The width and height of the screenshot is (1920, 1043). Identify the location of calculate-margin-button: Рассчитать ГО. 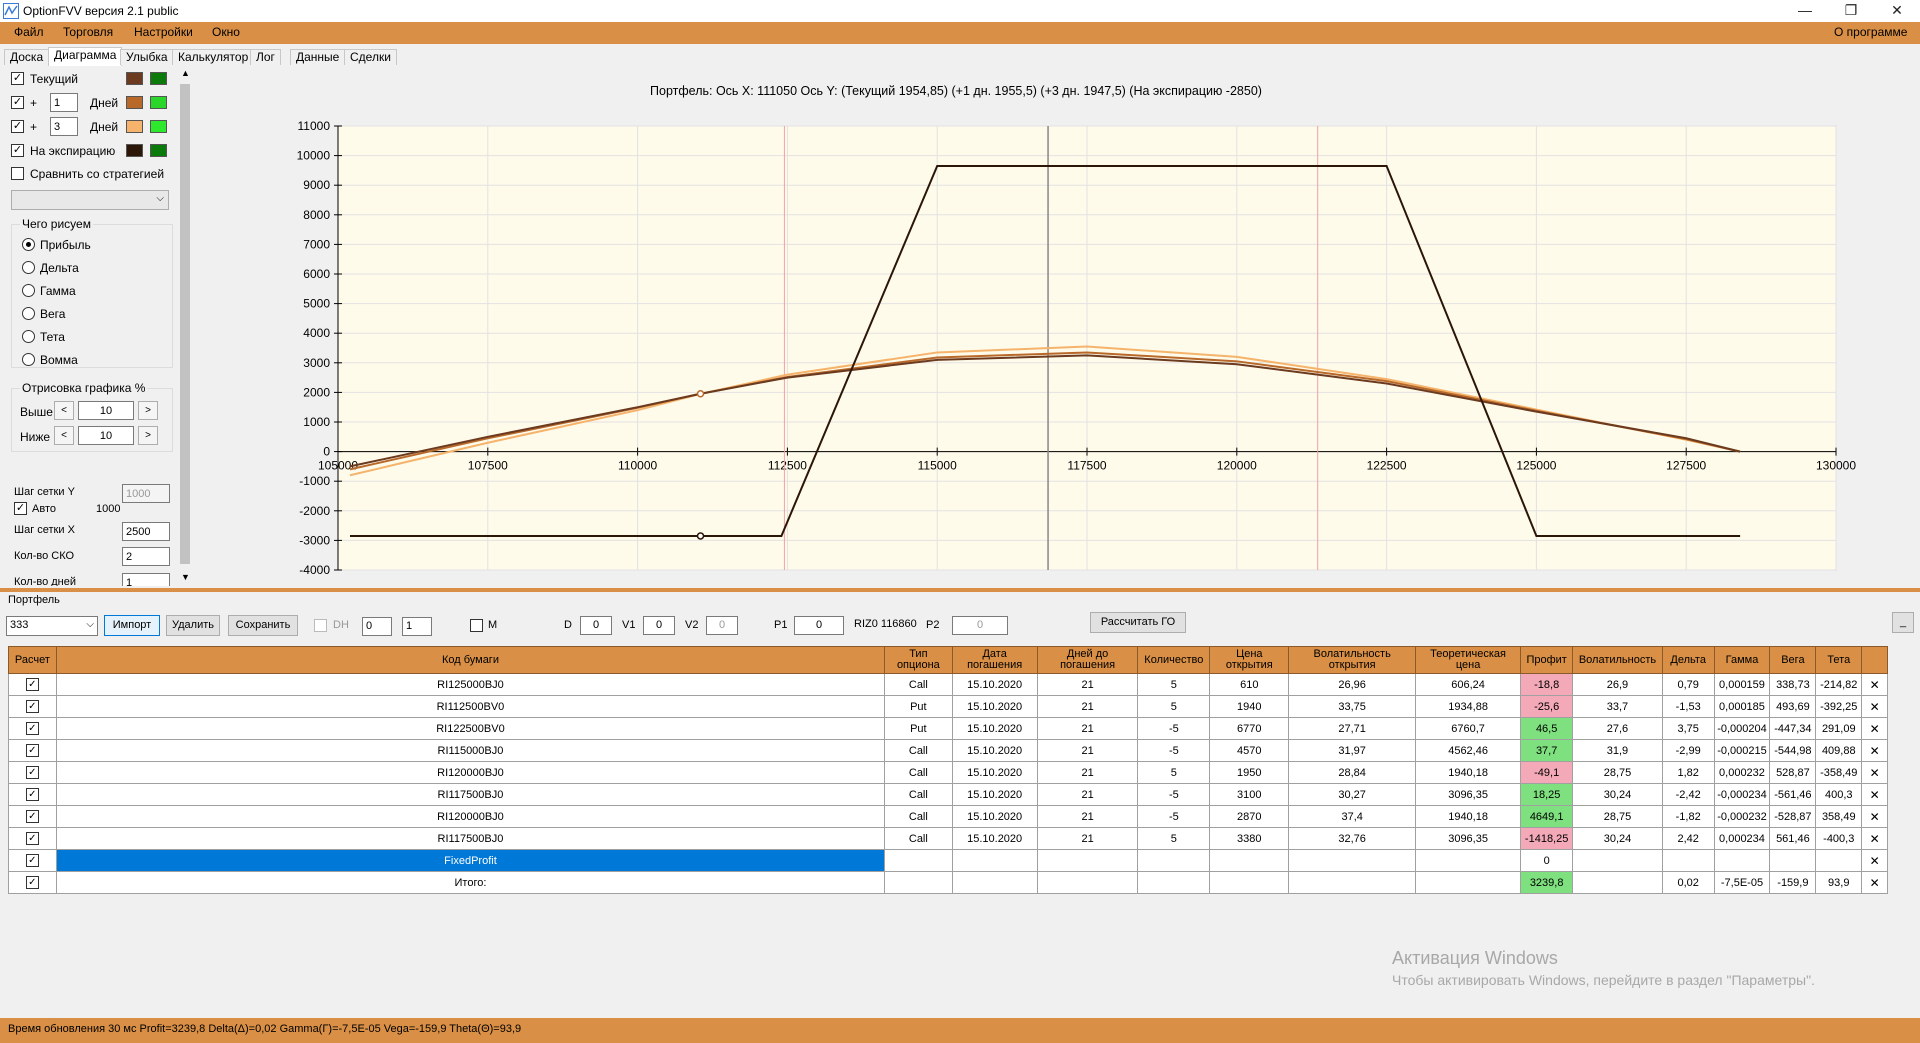
(1138, 622).